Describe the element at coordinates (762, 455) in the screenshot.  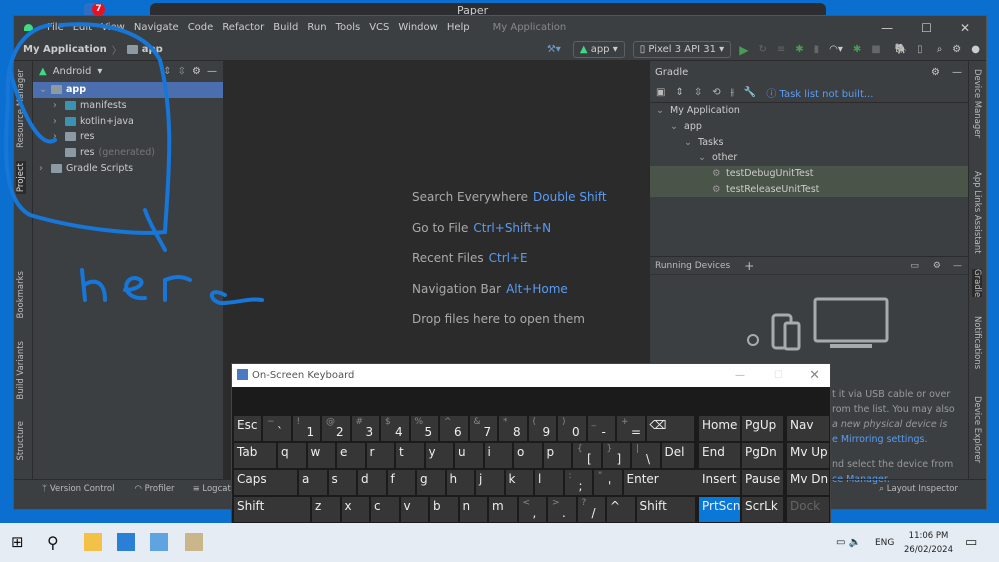
I see `key-pgdn: PgDn` at that location.